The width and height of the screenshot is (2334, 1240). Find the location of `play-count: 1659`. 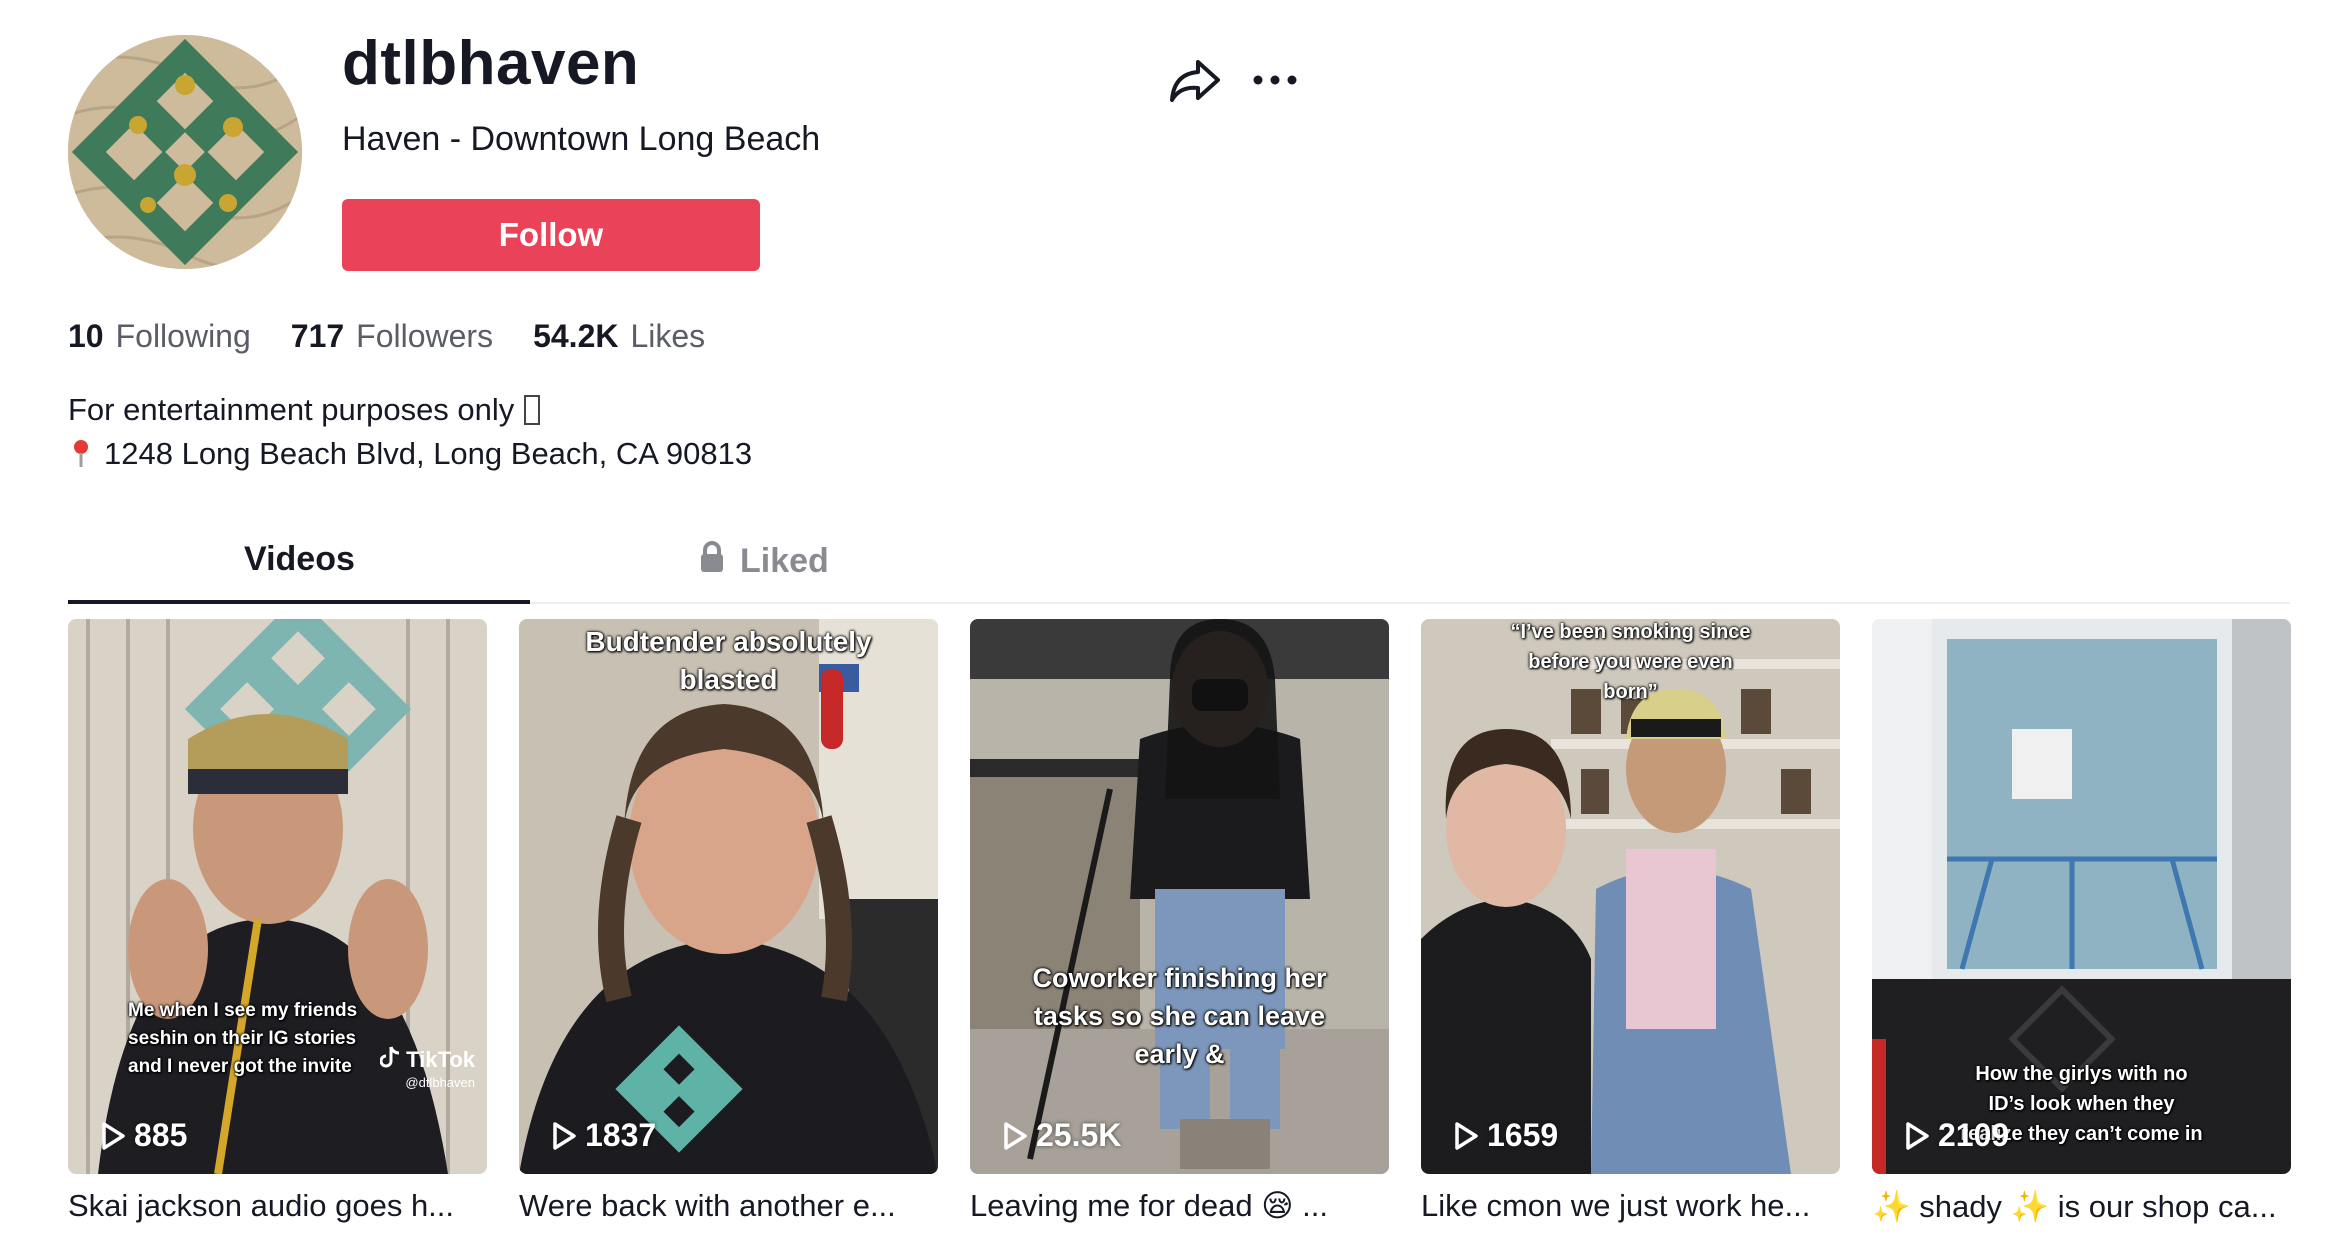

play-count: 1659 is located at coordinates (1505, 1135).